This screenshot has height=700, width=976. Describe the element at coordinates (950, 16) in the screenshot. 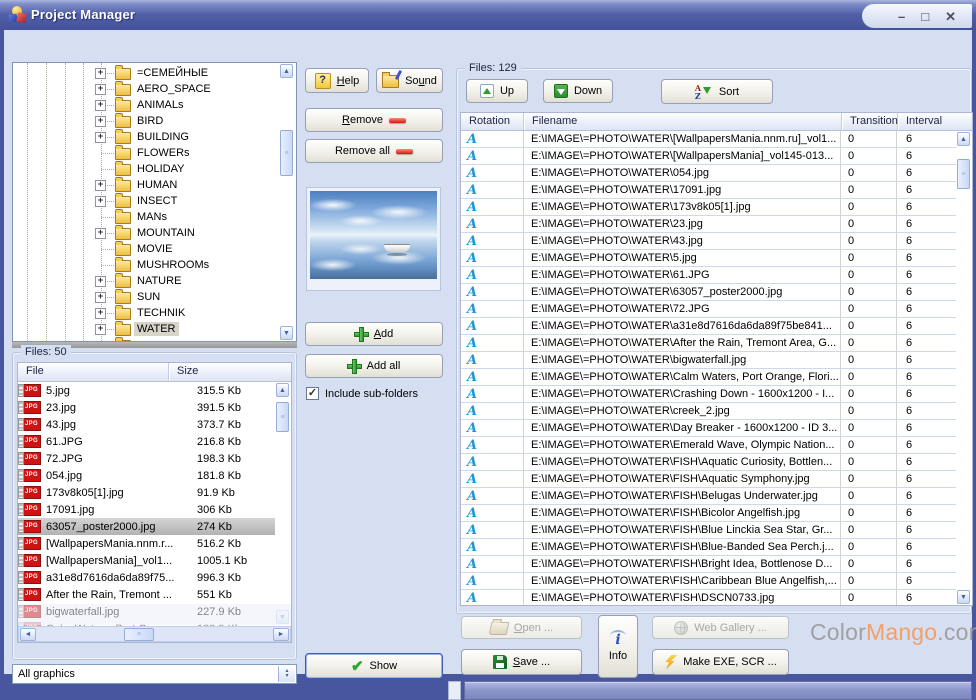

I see `close-button: ✕` at that location.